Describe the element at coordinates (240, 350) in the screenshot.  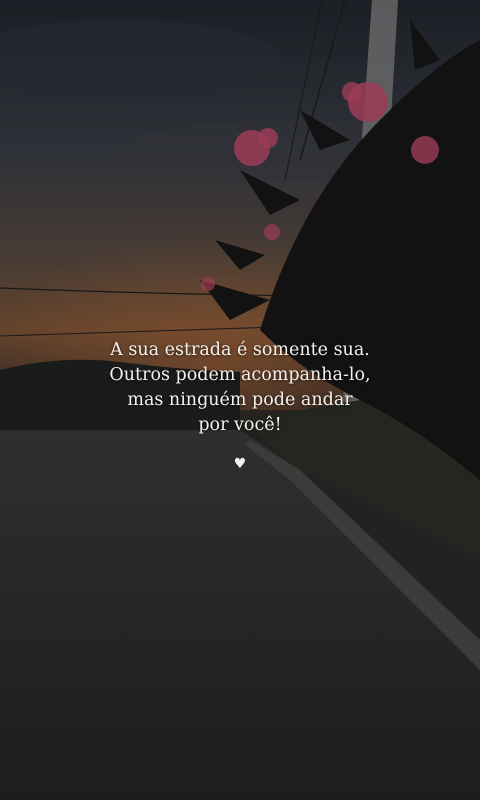
I see `quote-line: A sua estrada é somente sua.` at that location.